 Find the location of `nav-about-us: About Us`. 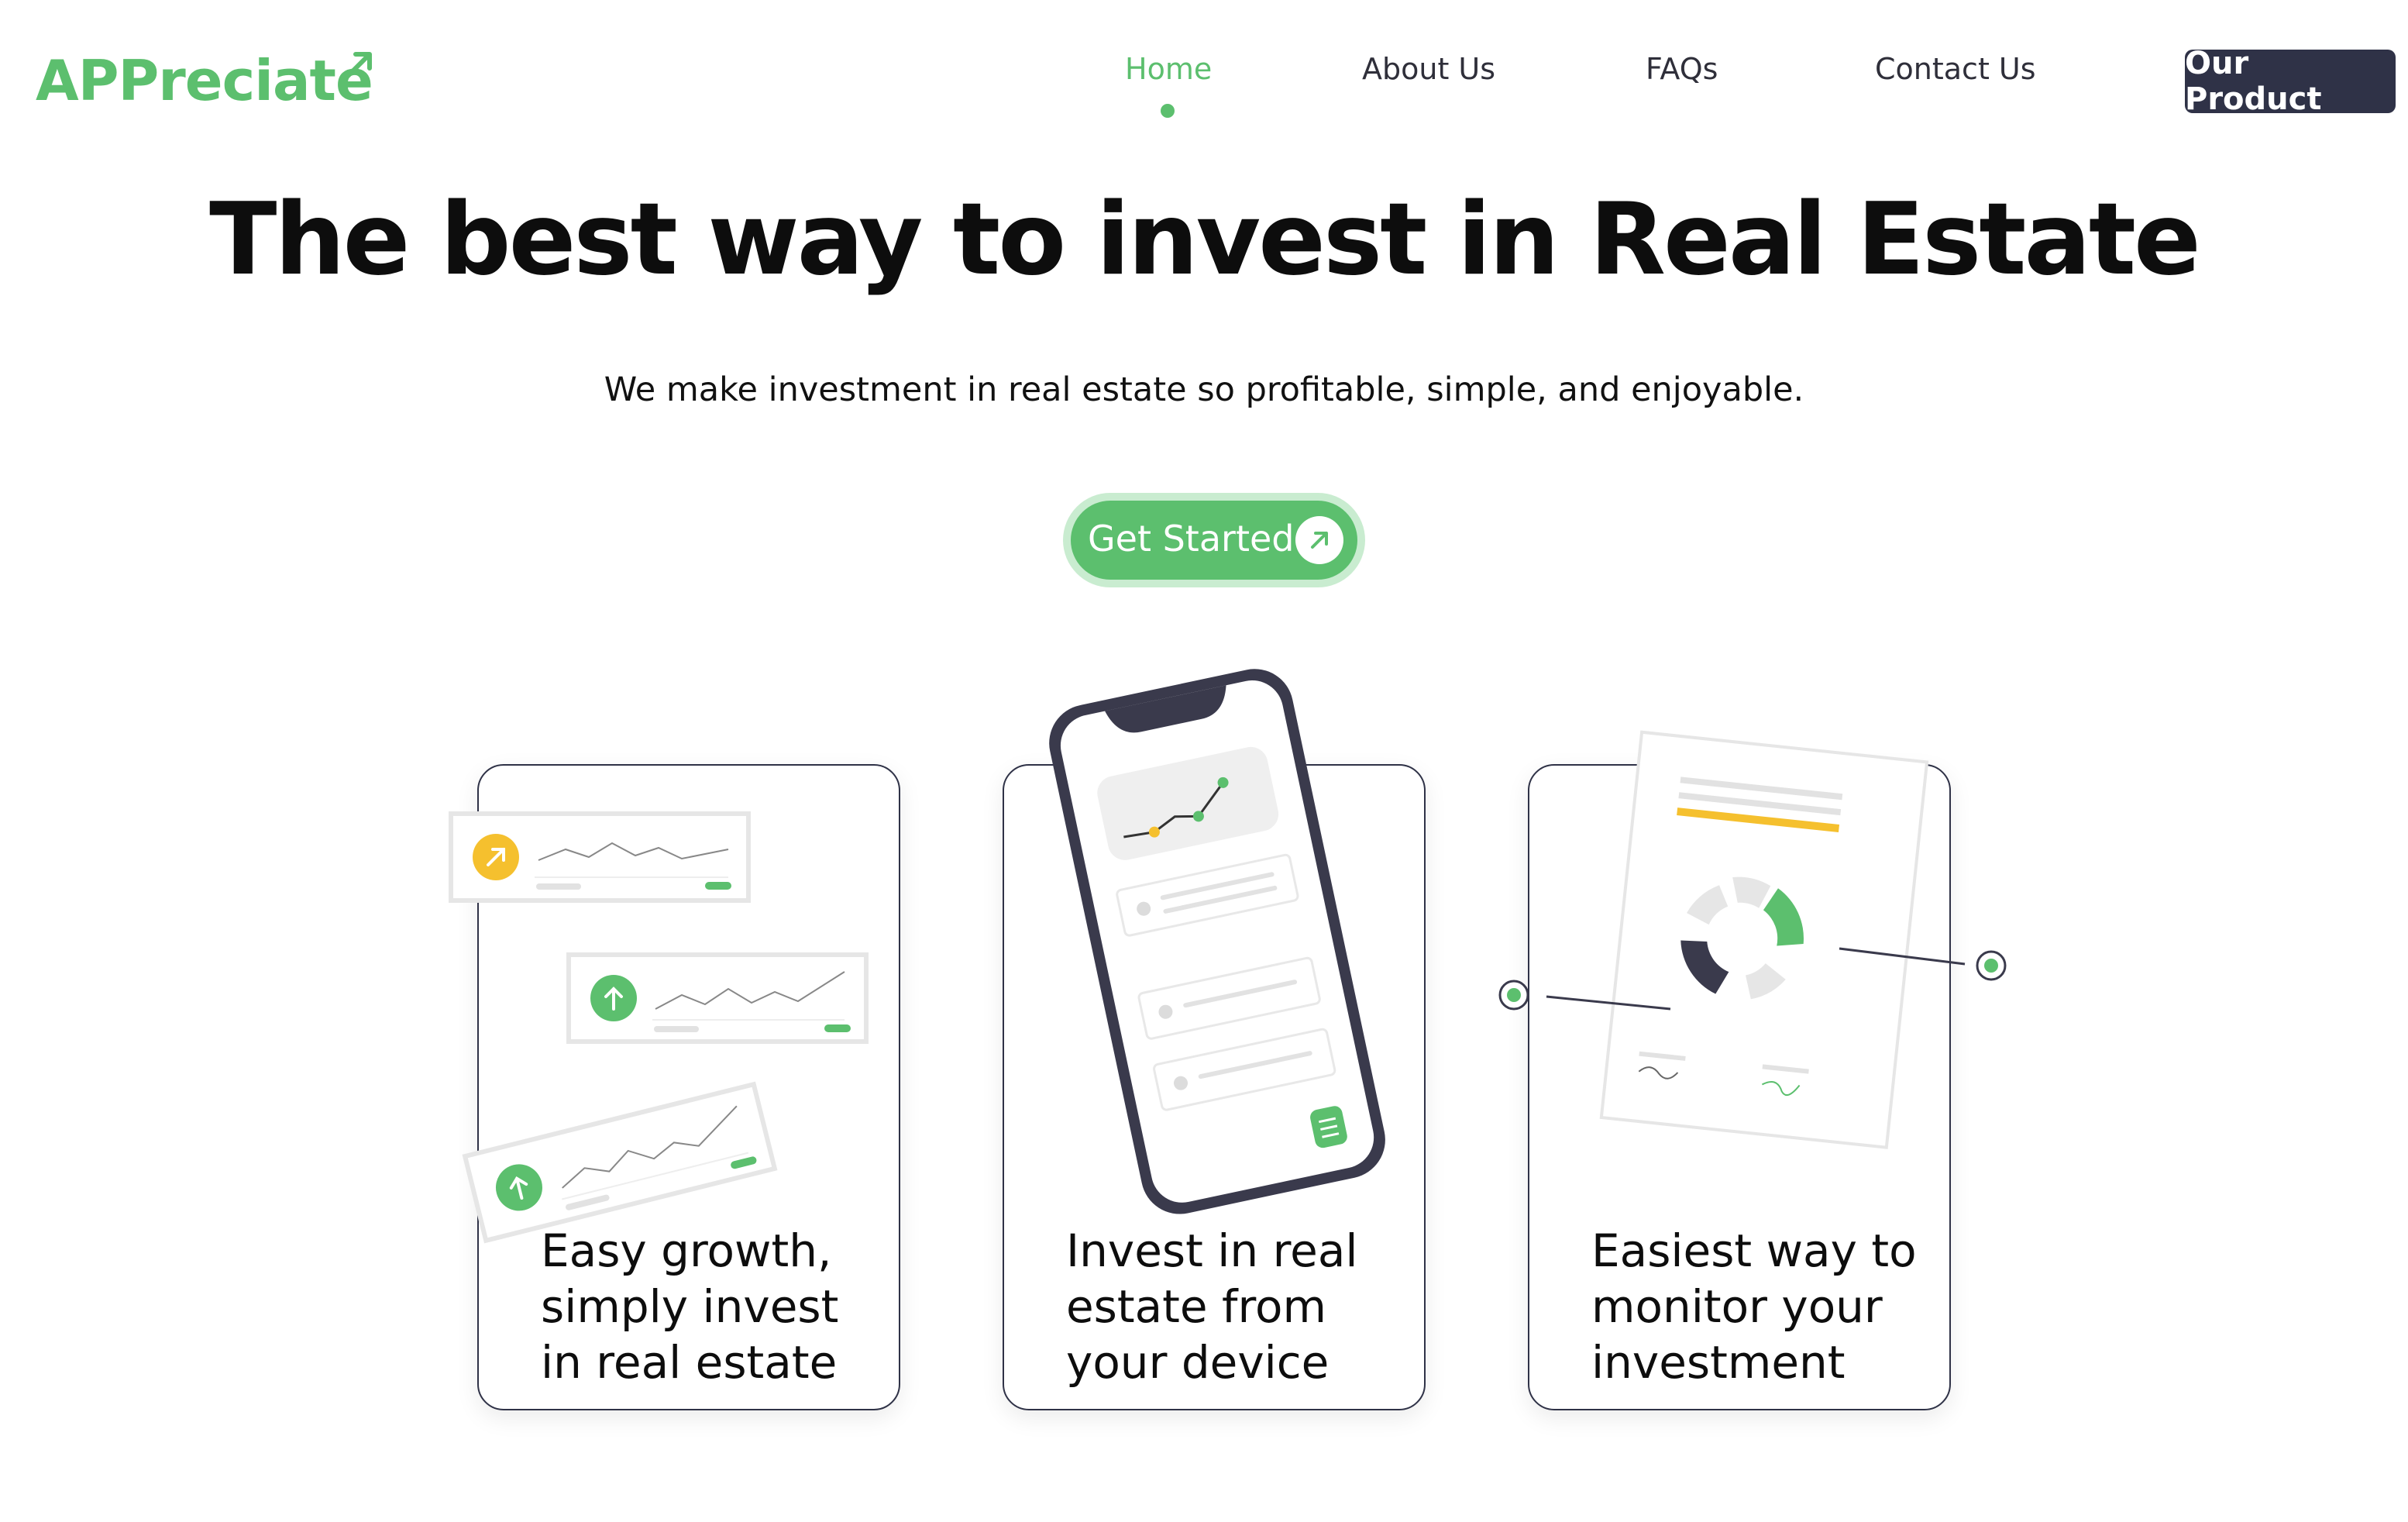

nav-about-us: About Us is located at coordinates (1428, 69).